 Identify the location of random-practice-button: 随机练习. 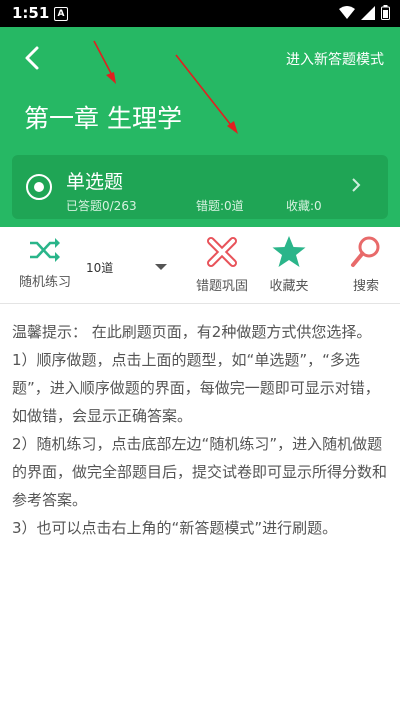
(45, 262).